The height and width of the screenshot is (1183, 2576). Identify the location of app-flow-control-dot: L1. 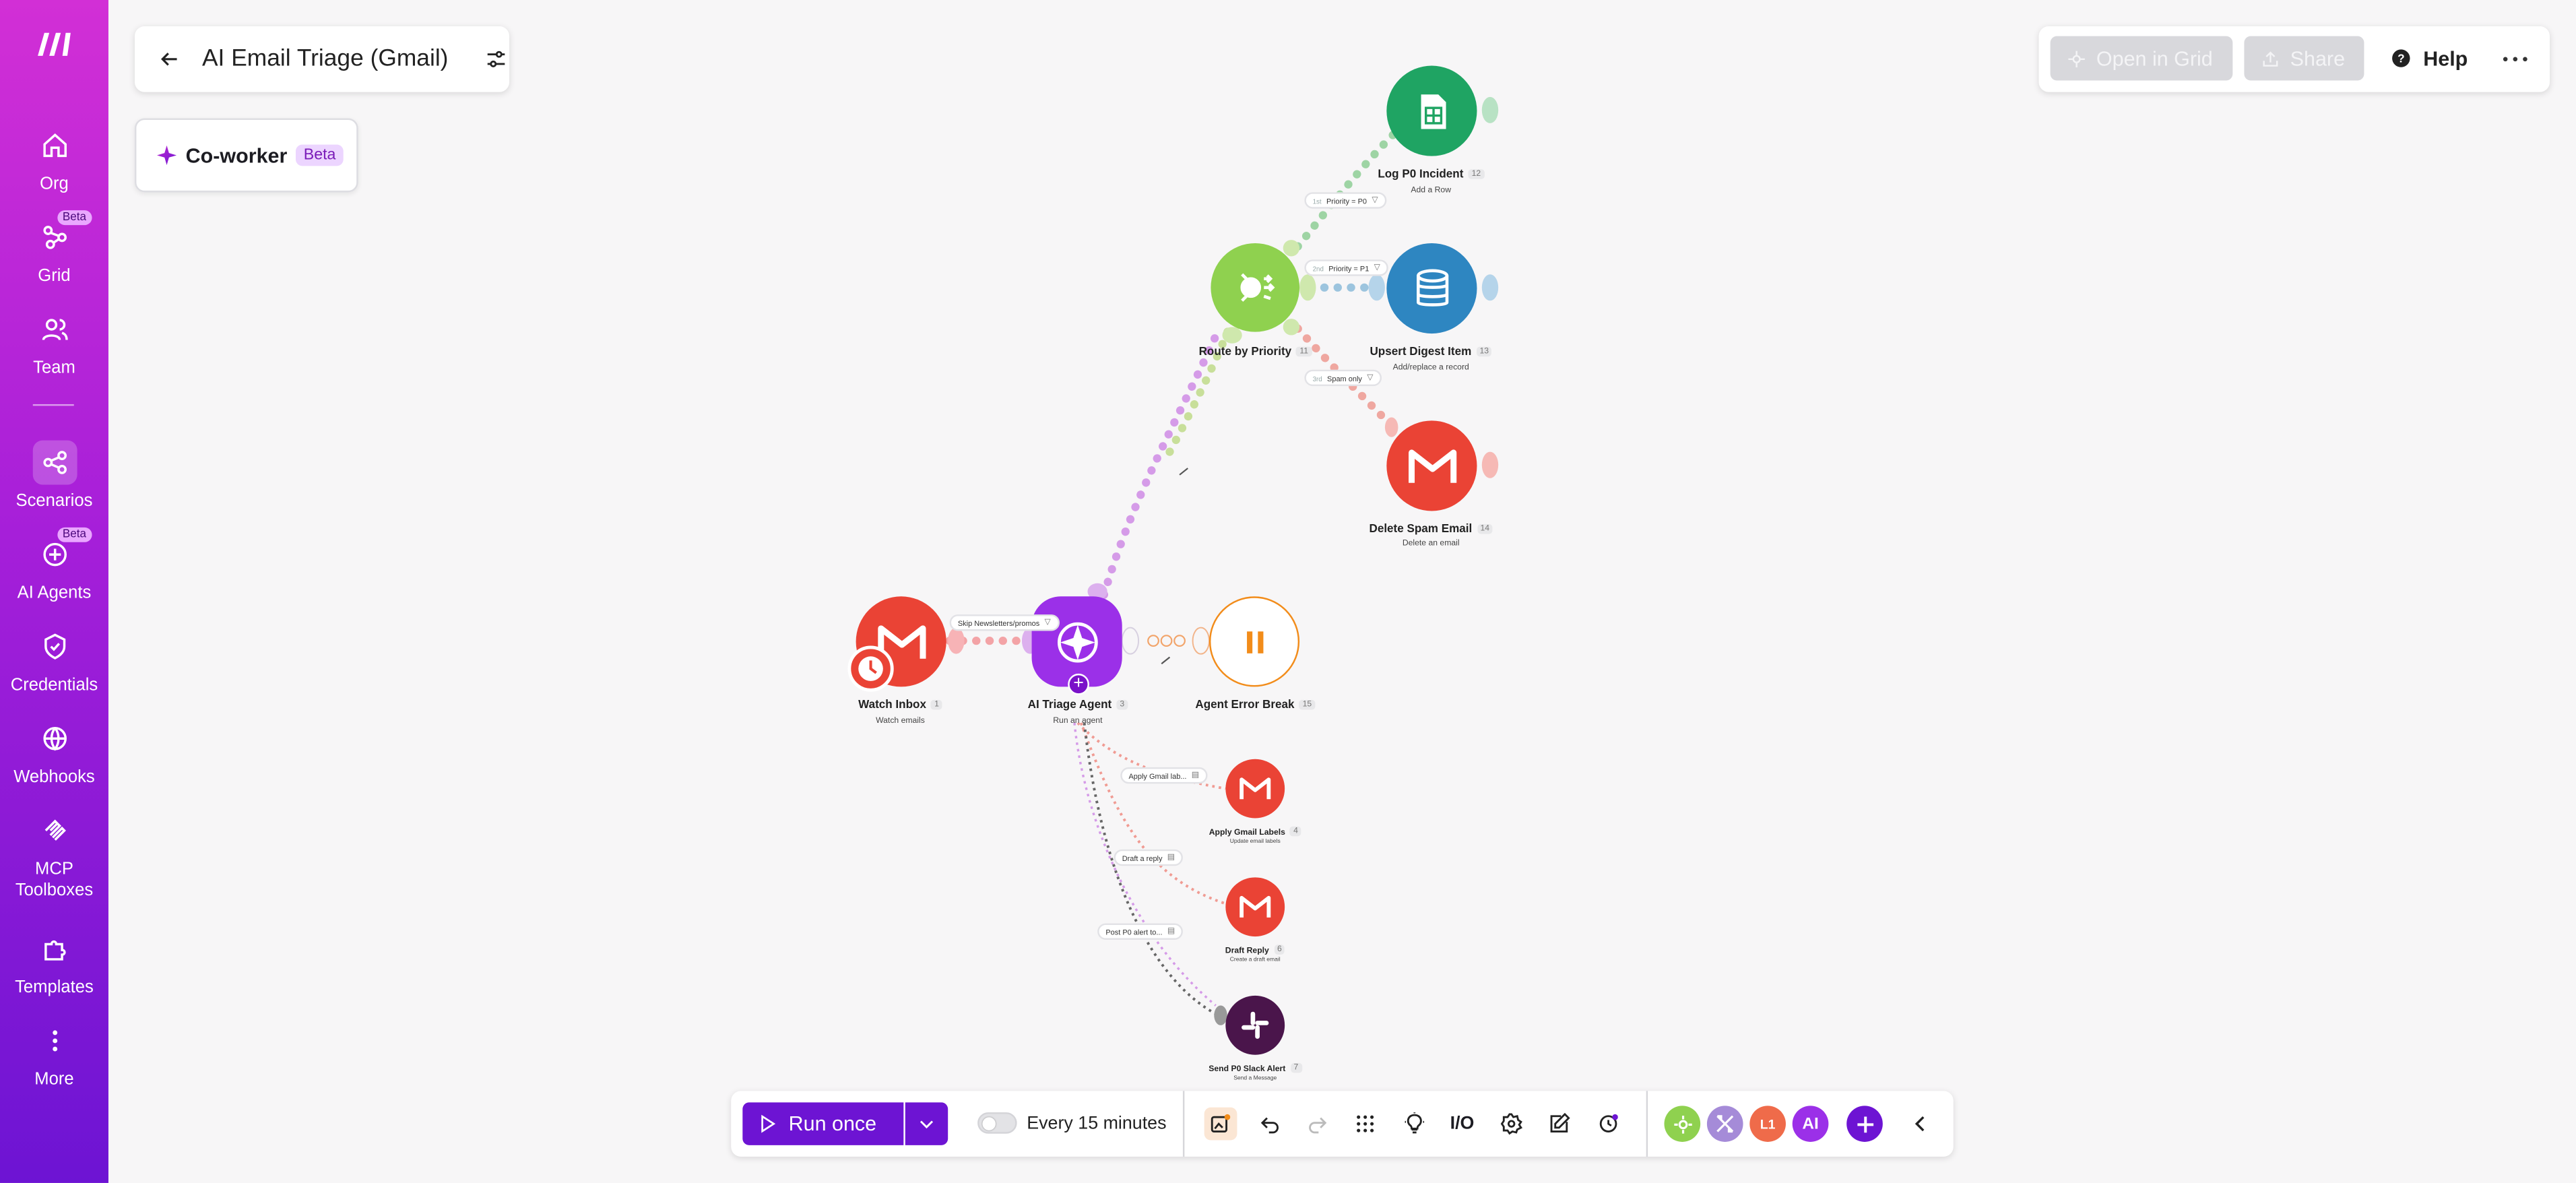
(1768, 1124).